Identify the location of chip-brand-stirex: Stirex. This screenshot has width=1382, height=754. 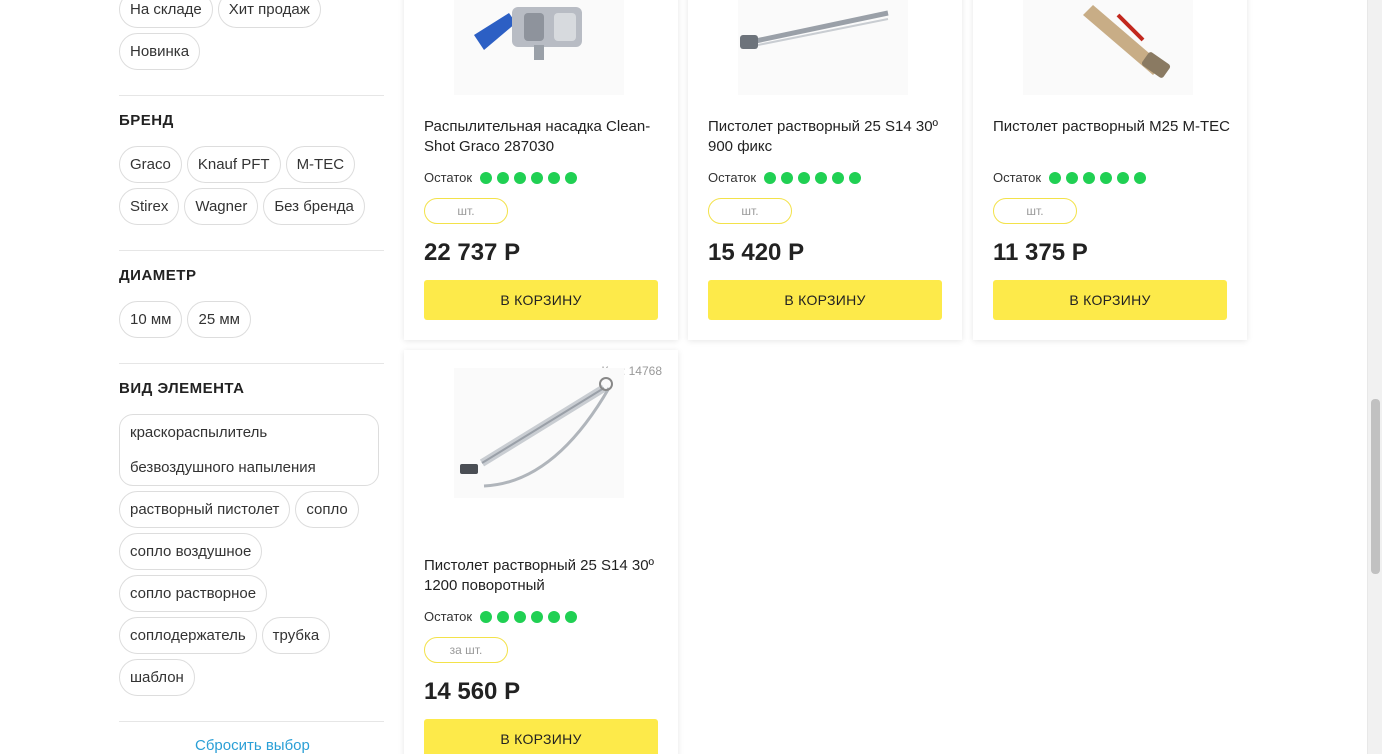
(149, 206).